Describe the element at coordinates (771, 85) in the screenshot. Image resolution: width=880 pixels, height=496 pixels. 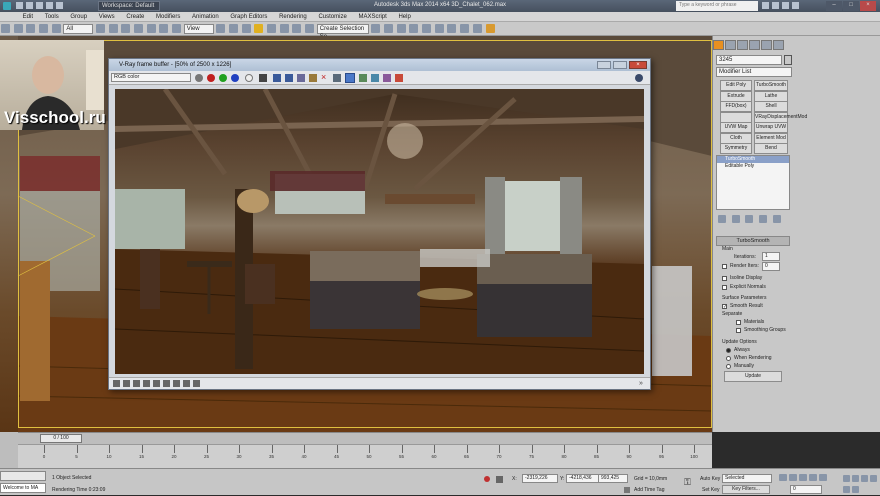
I see `turbosmooth-button: TurboSmooth` at that location.